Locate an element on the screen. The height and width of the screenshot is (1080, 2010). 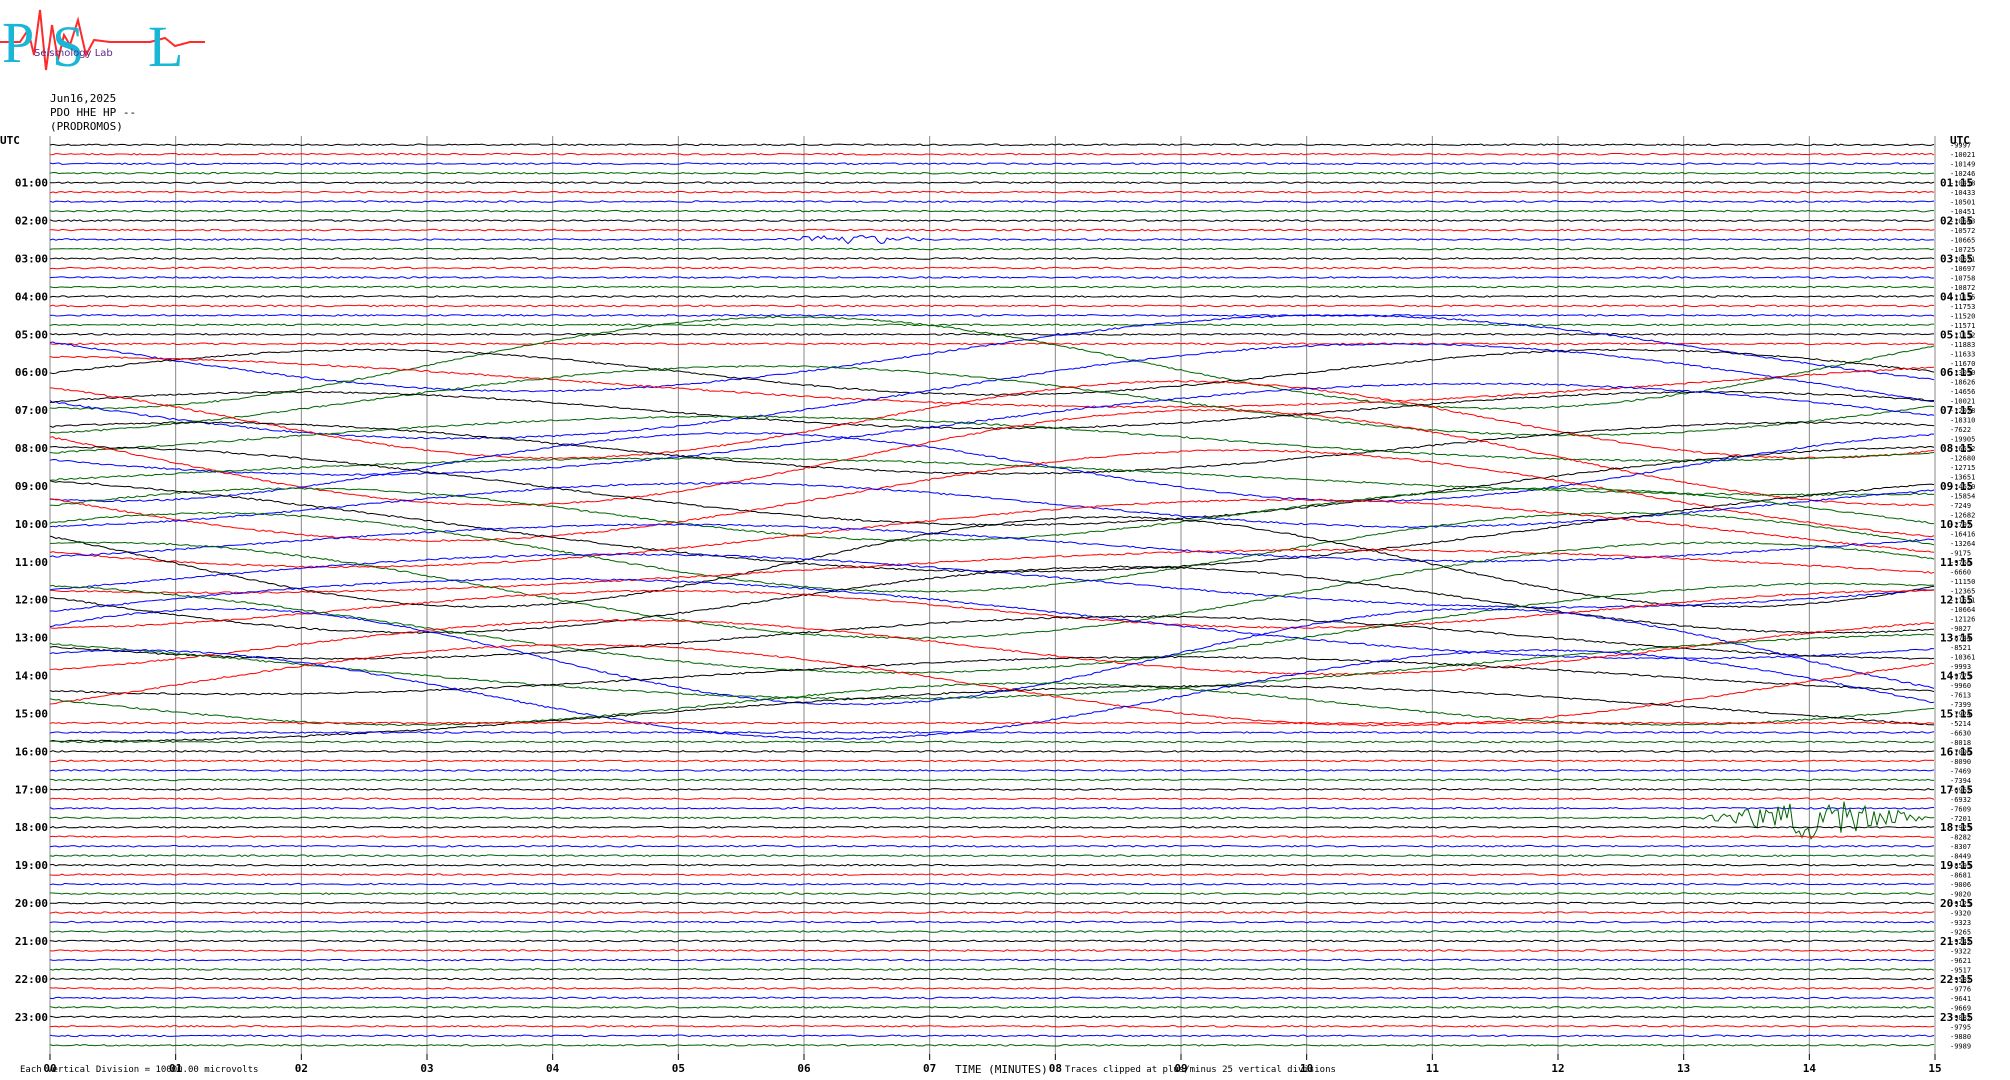
trace-offset-label: -9265 is located at coordinates (1960, 933).